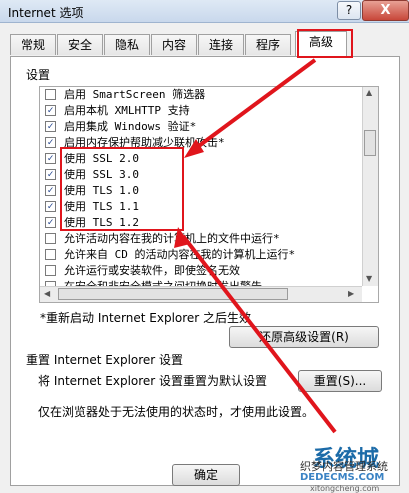 This screenshot has width=409, height=493. Describe the element at coordinates (342, 477) in the screenshot. I see `watermark-line2: DEDECMS.COM` at that location.